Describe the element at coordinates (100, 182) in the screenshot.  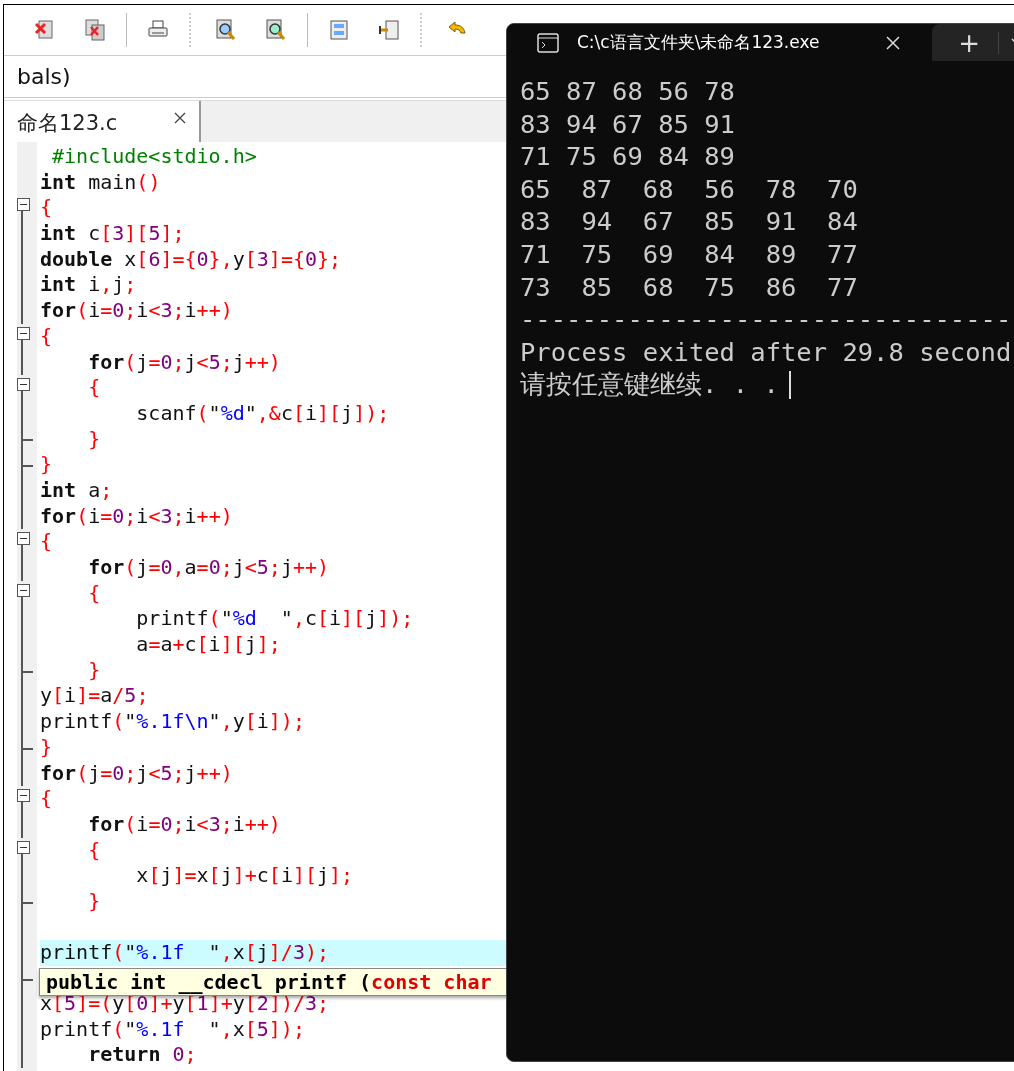
I see `code-line: int main()` at that location.